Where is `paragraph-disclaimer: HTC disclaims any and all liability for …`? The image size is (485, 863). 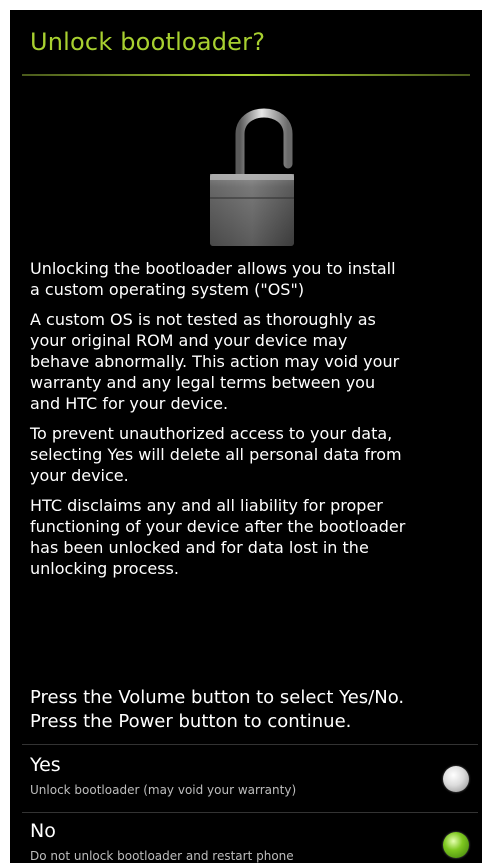 paragraph-disclaimer: HTC disclaims any and all liability for … is located at coordinates (218, 537).